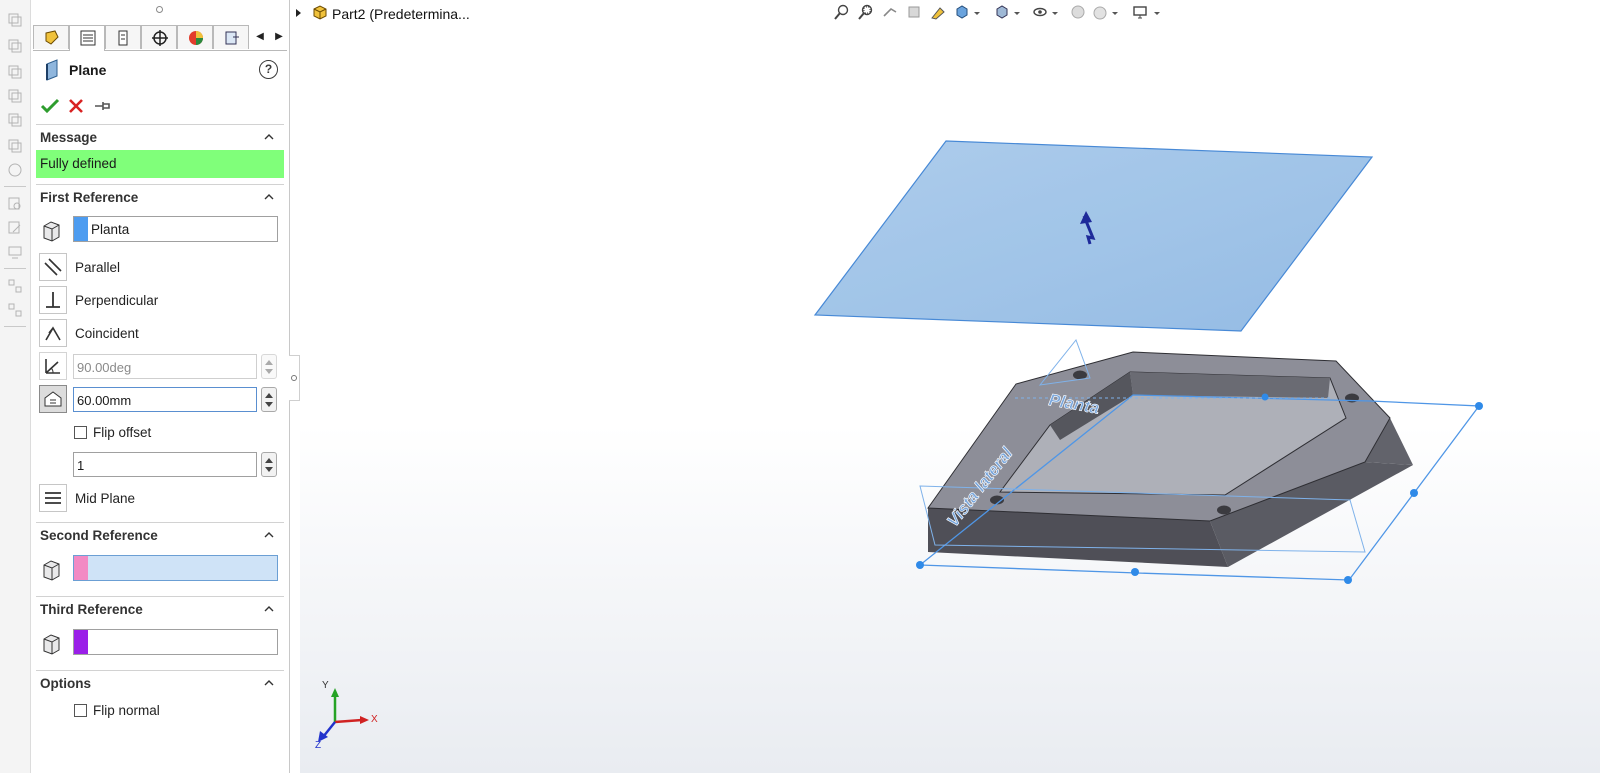  Describe the element at coordinates (1078, 12) in the screenshot. I see `edit-appearance-icon` at that location.